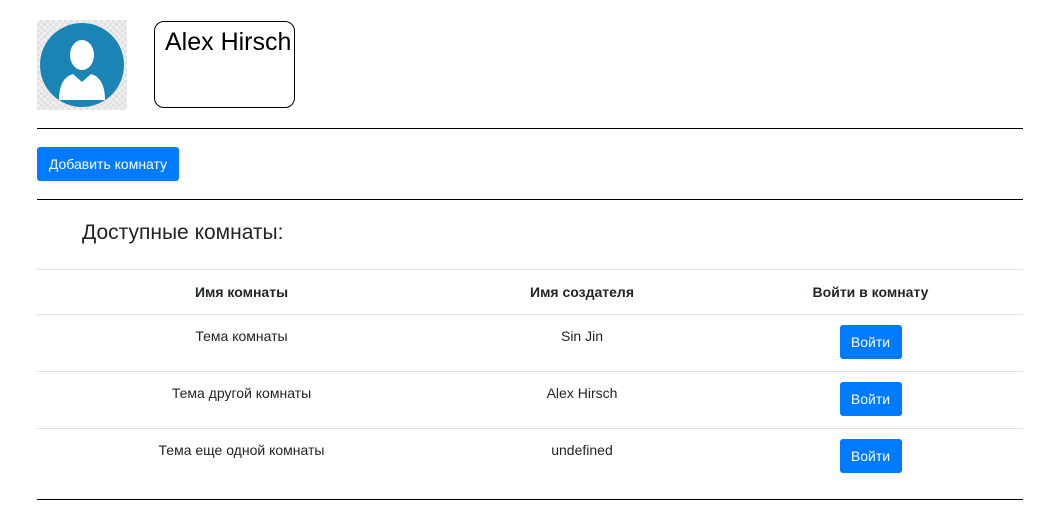  Describe the element at coordinates (582, 456) in the screenshot. I see `creator-cell: undefined` at that location.